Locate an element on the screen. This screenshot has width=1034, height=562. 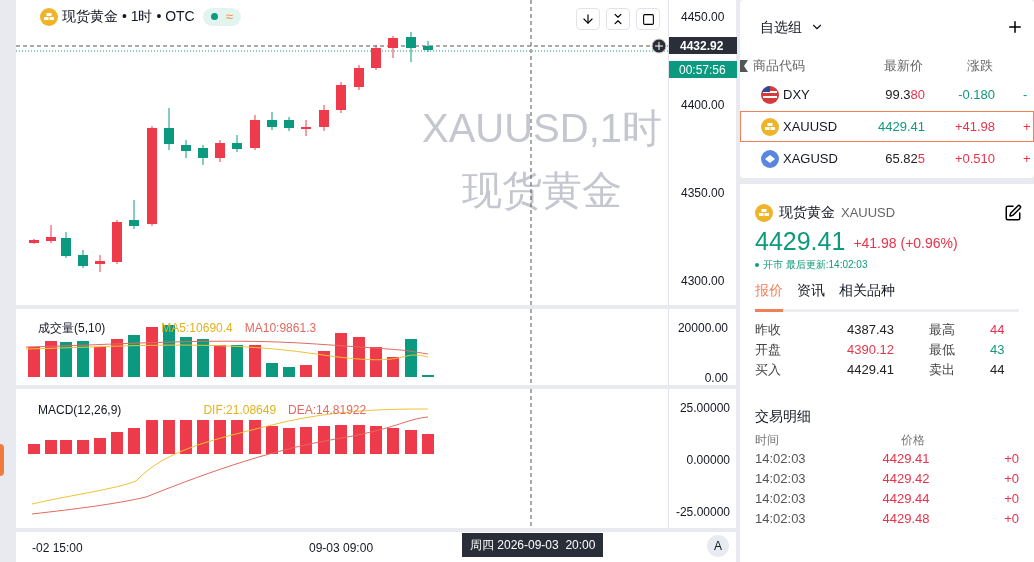
macd-axis-label: -25.00000 is located at coordinates (702, 512).